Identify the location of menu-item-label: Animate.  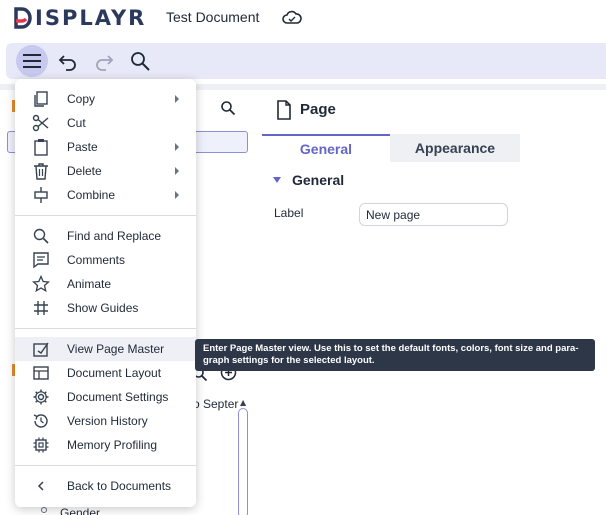
(89, 284).